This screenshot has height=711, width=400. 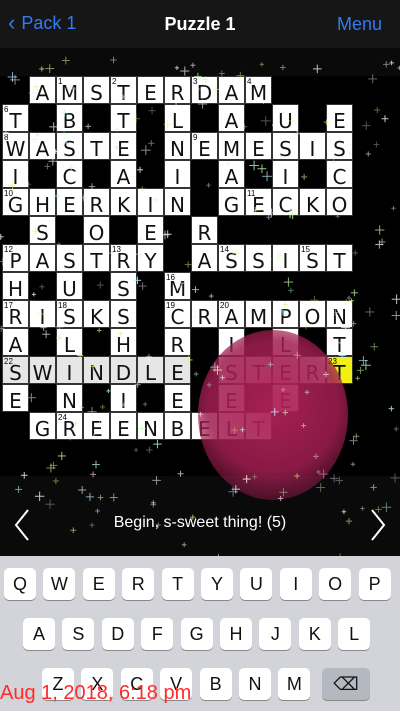 I want to click on grid-cell: G 10, so click(x=15, y=202).